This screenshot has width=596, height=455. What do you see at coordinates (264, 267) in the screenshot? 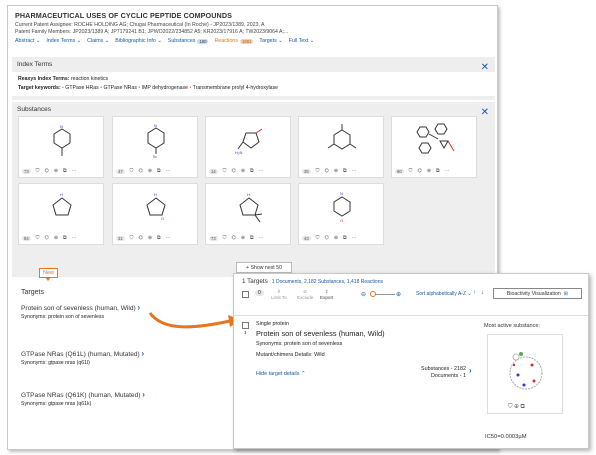
I see `show-next-button: + Show next 50` at bounding box center [264, 267].